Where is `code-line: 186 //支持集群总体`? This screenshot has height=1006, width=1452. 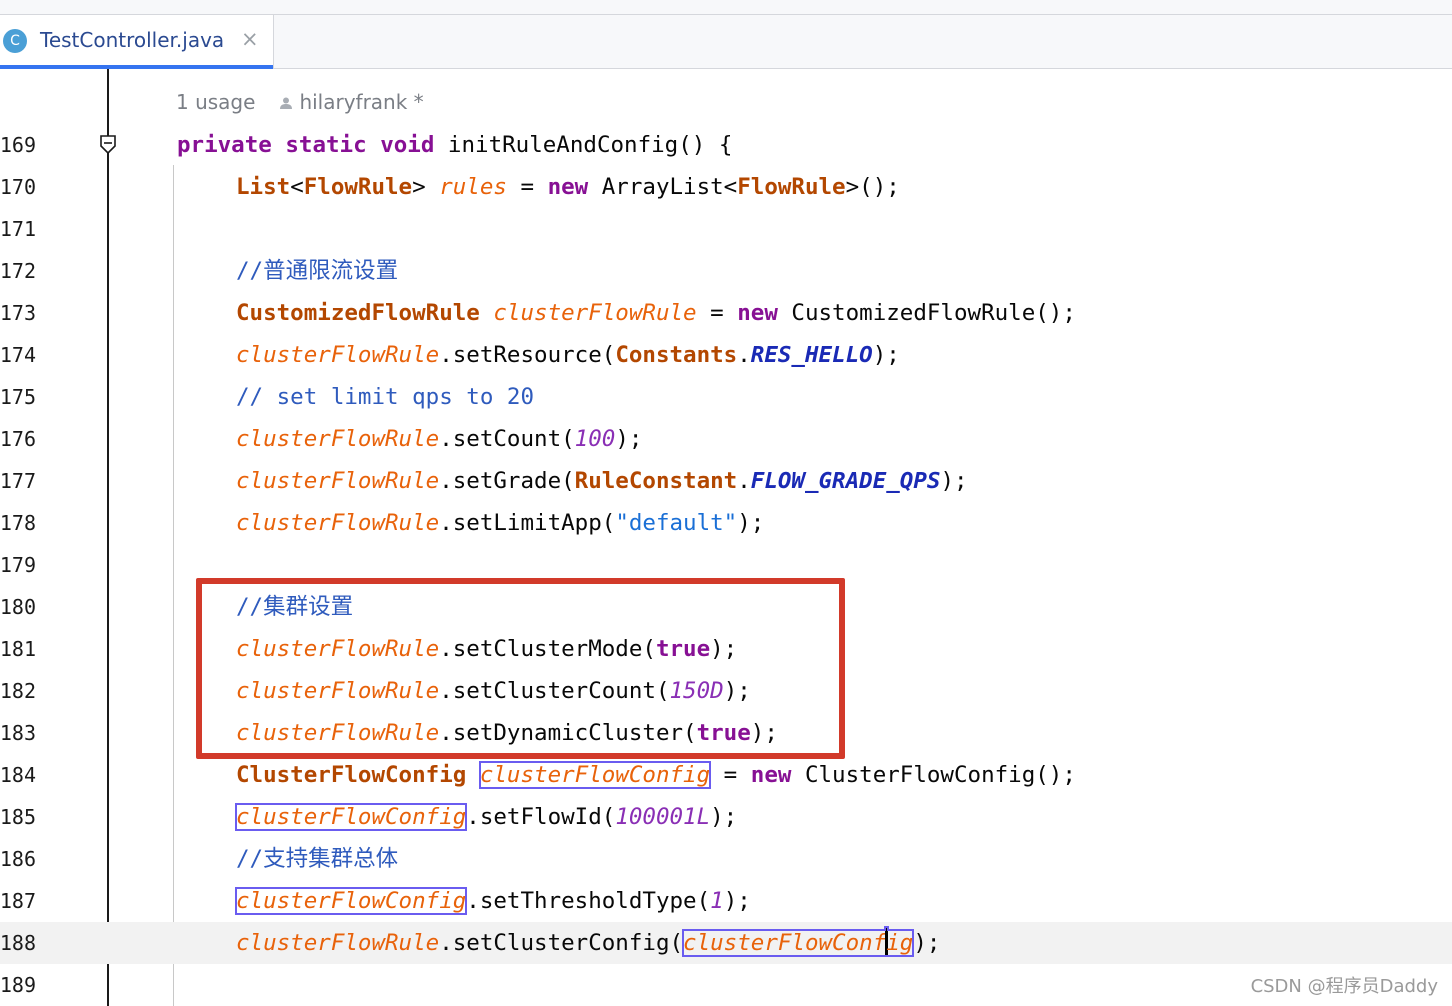 code-line: 186 //支持集群总体 is located at coordinates (726, 859).